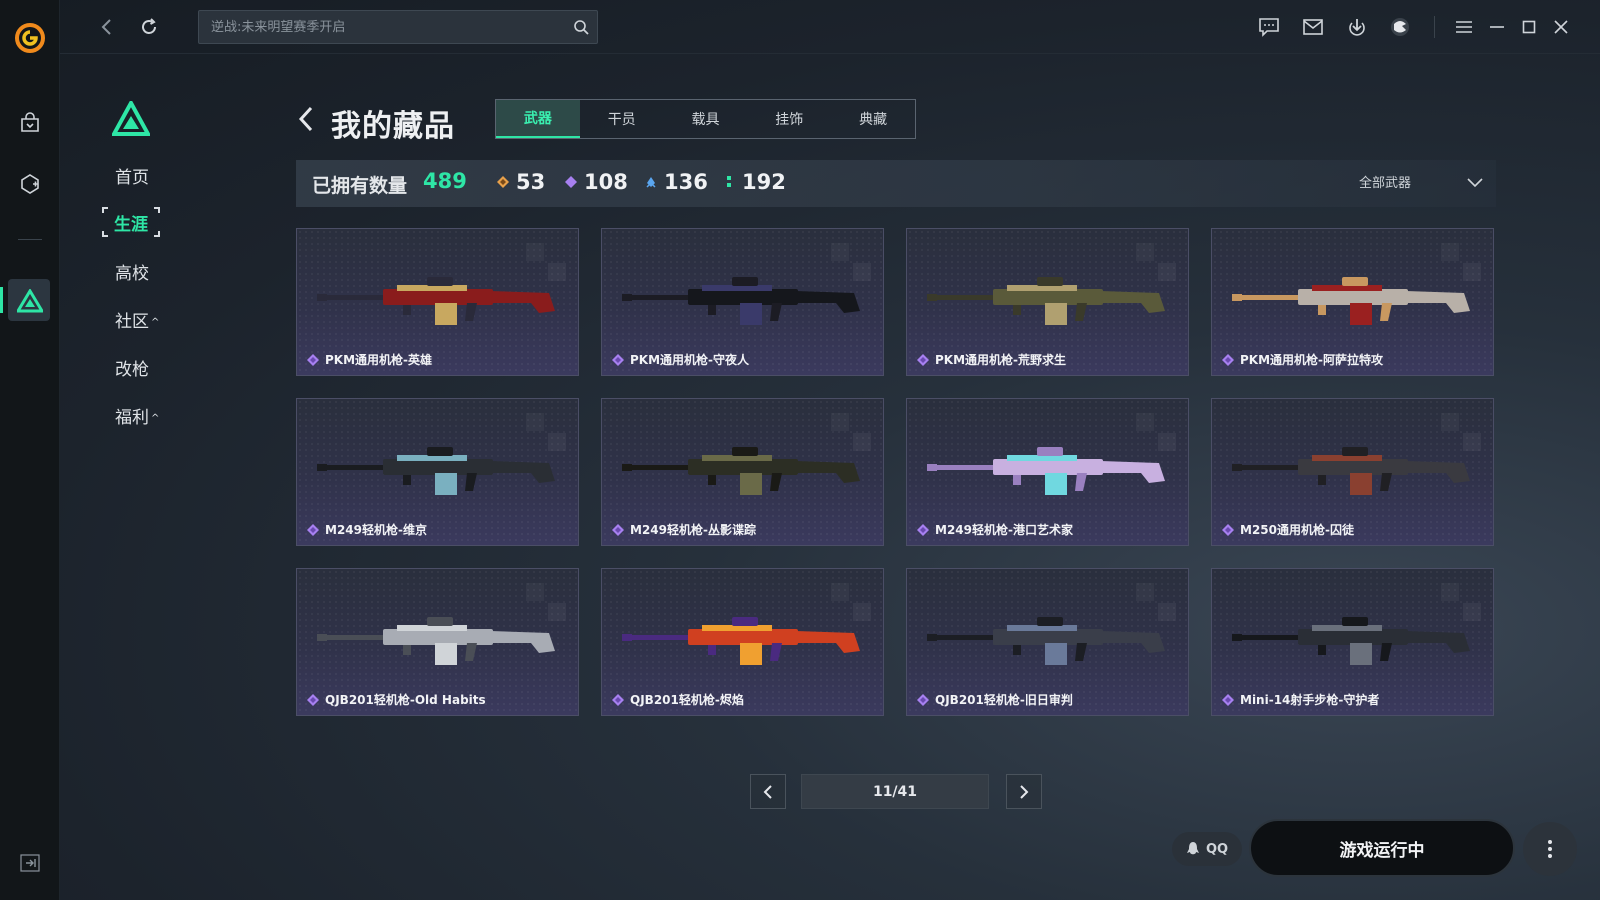 This screenshot has height=900, width=1600. Describe the element at coordinates (1382, 848) in the screenshot. I see `game-running-button: 游戏运行中` at that location.